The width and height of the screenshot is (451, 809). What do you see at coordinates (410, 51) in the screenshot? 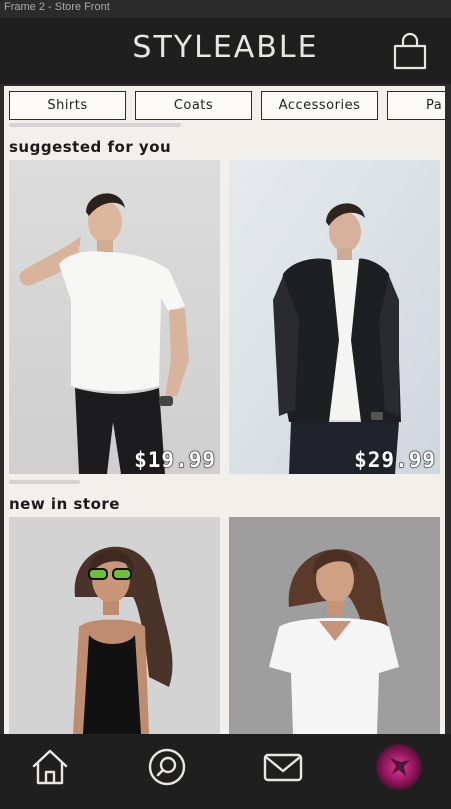
I see `shopping-bag-icon` at bounding box center [410, 51].